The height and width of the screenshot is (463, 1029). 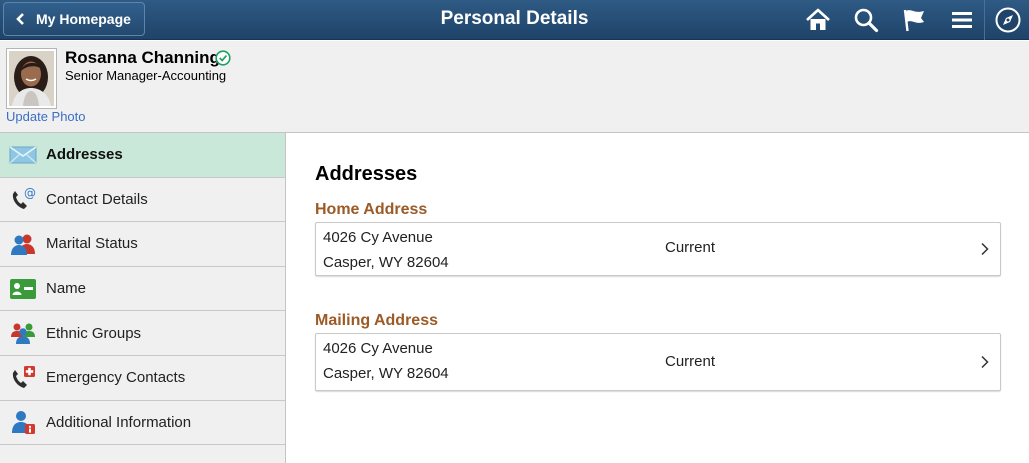 What do you see at coordinates (658, 249) in the screenshot?
I see `home-address-row: 4026 Cy Avenue Casper, WY 82604 Current` at bounding box center [658, 249].